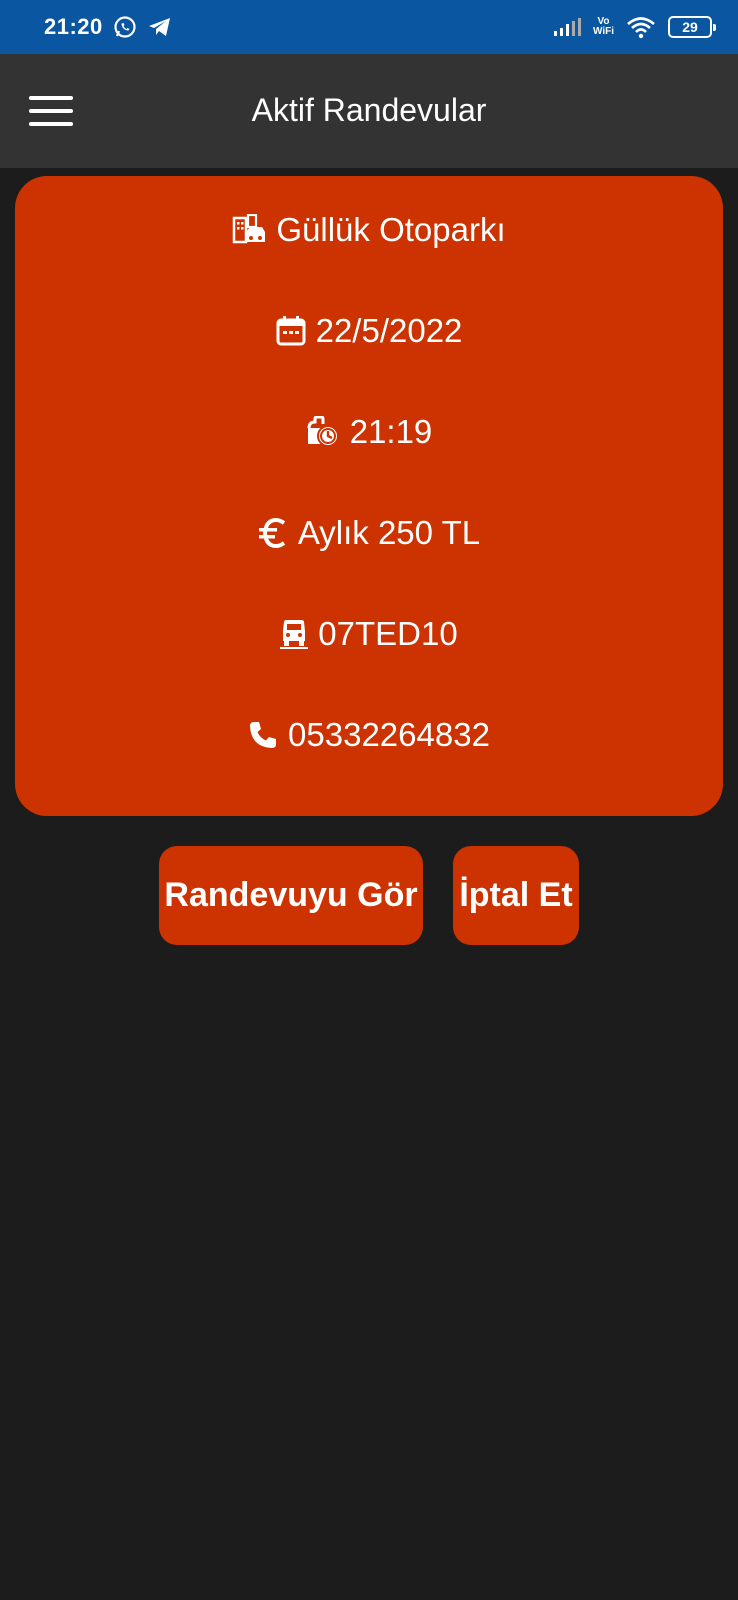  I want to click on status-time: 21:20, so click(73, 26).